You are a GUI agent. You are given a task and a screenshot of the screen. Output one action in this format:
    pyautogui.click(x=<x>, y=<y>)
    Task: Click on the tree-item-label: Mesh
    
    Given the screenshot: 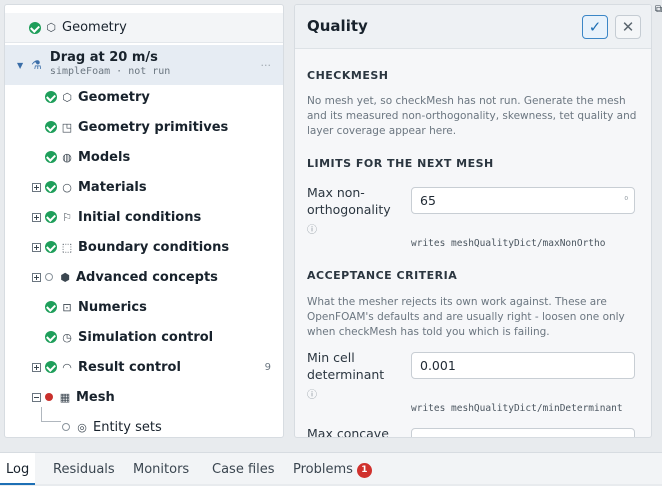 What is the action you would take?
    pyautogui.click(x=95, y=397)
    